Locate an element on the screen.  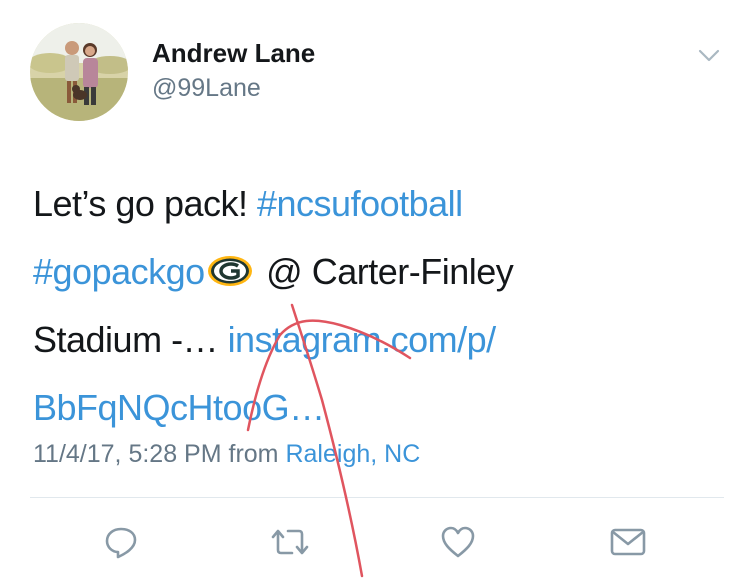
location-link: Raleigh, NC is located at coordinates (352, 454).